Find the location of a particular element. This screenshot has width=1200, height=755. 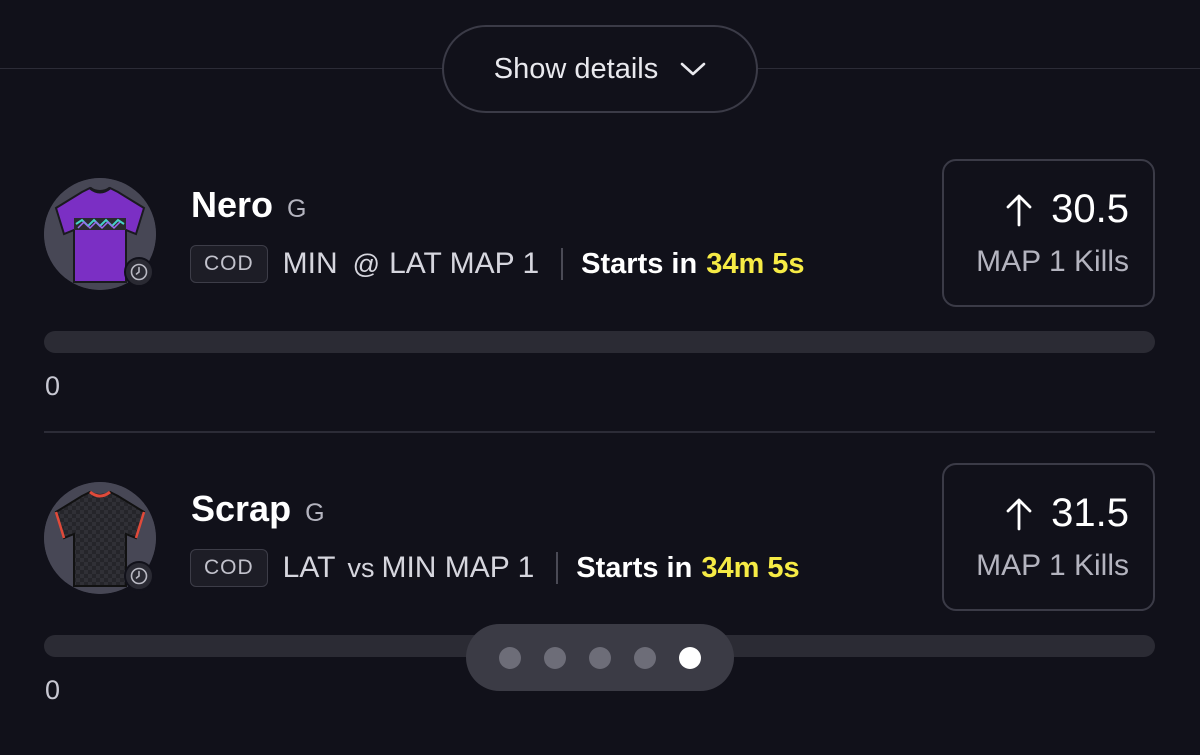

projection-box: 30.5 MAP 1 Kills is located at coordinates (1048, 233).